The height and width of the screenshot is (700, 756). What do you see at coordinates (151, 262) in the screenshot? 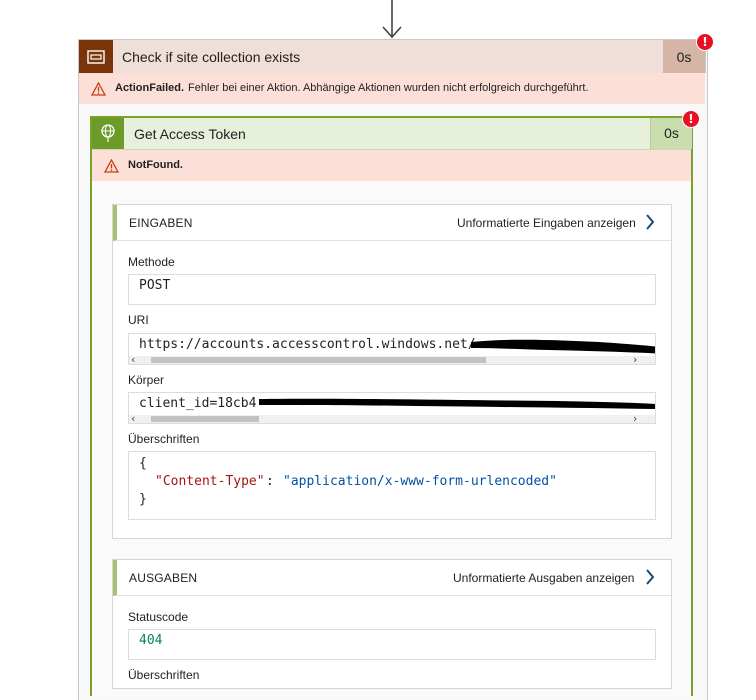
I see `method-label: Methode` at bounding box center [151, 262].